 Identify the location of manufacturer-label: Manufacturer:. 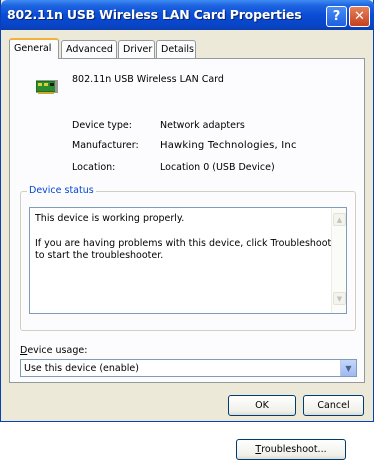
(105, 145).